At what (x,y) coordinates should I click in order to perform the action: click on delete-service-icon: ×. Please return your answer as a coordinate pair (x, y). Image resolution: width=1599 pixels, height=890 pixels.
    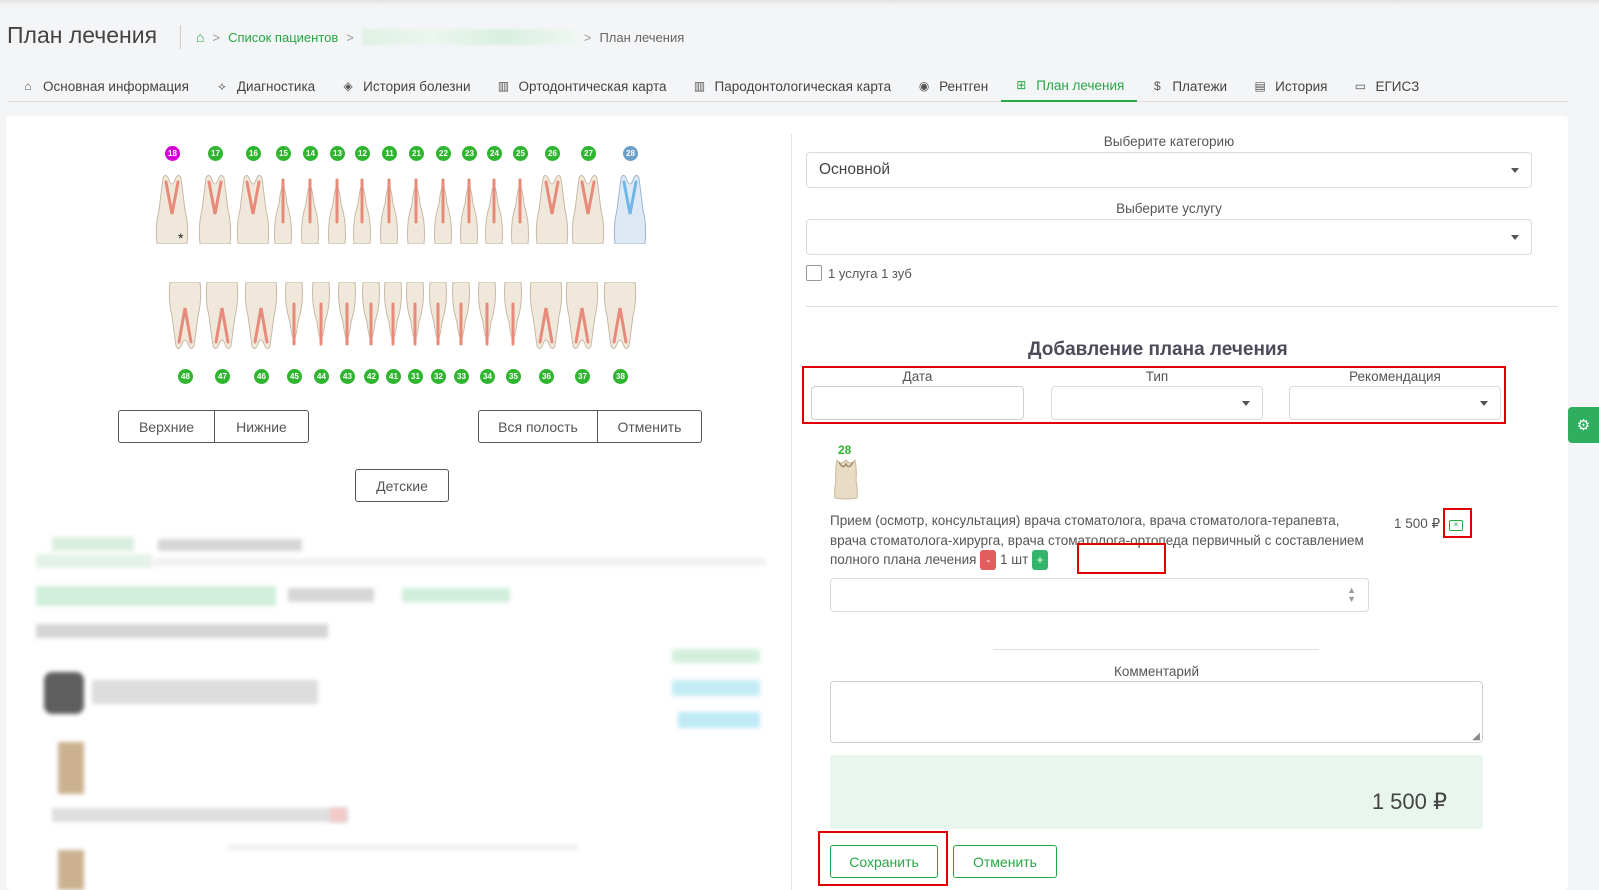
    Looking at the image, I should click on (1456, 525).